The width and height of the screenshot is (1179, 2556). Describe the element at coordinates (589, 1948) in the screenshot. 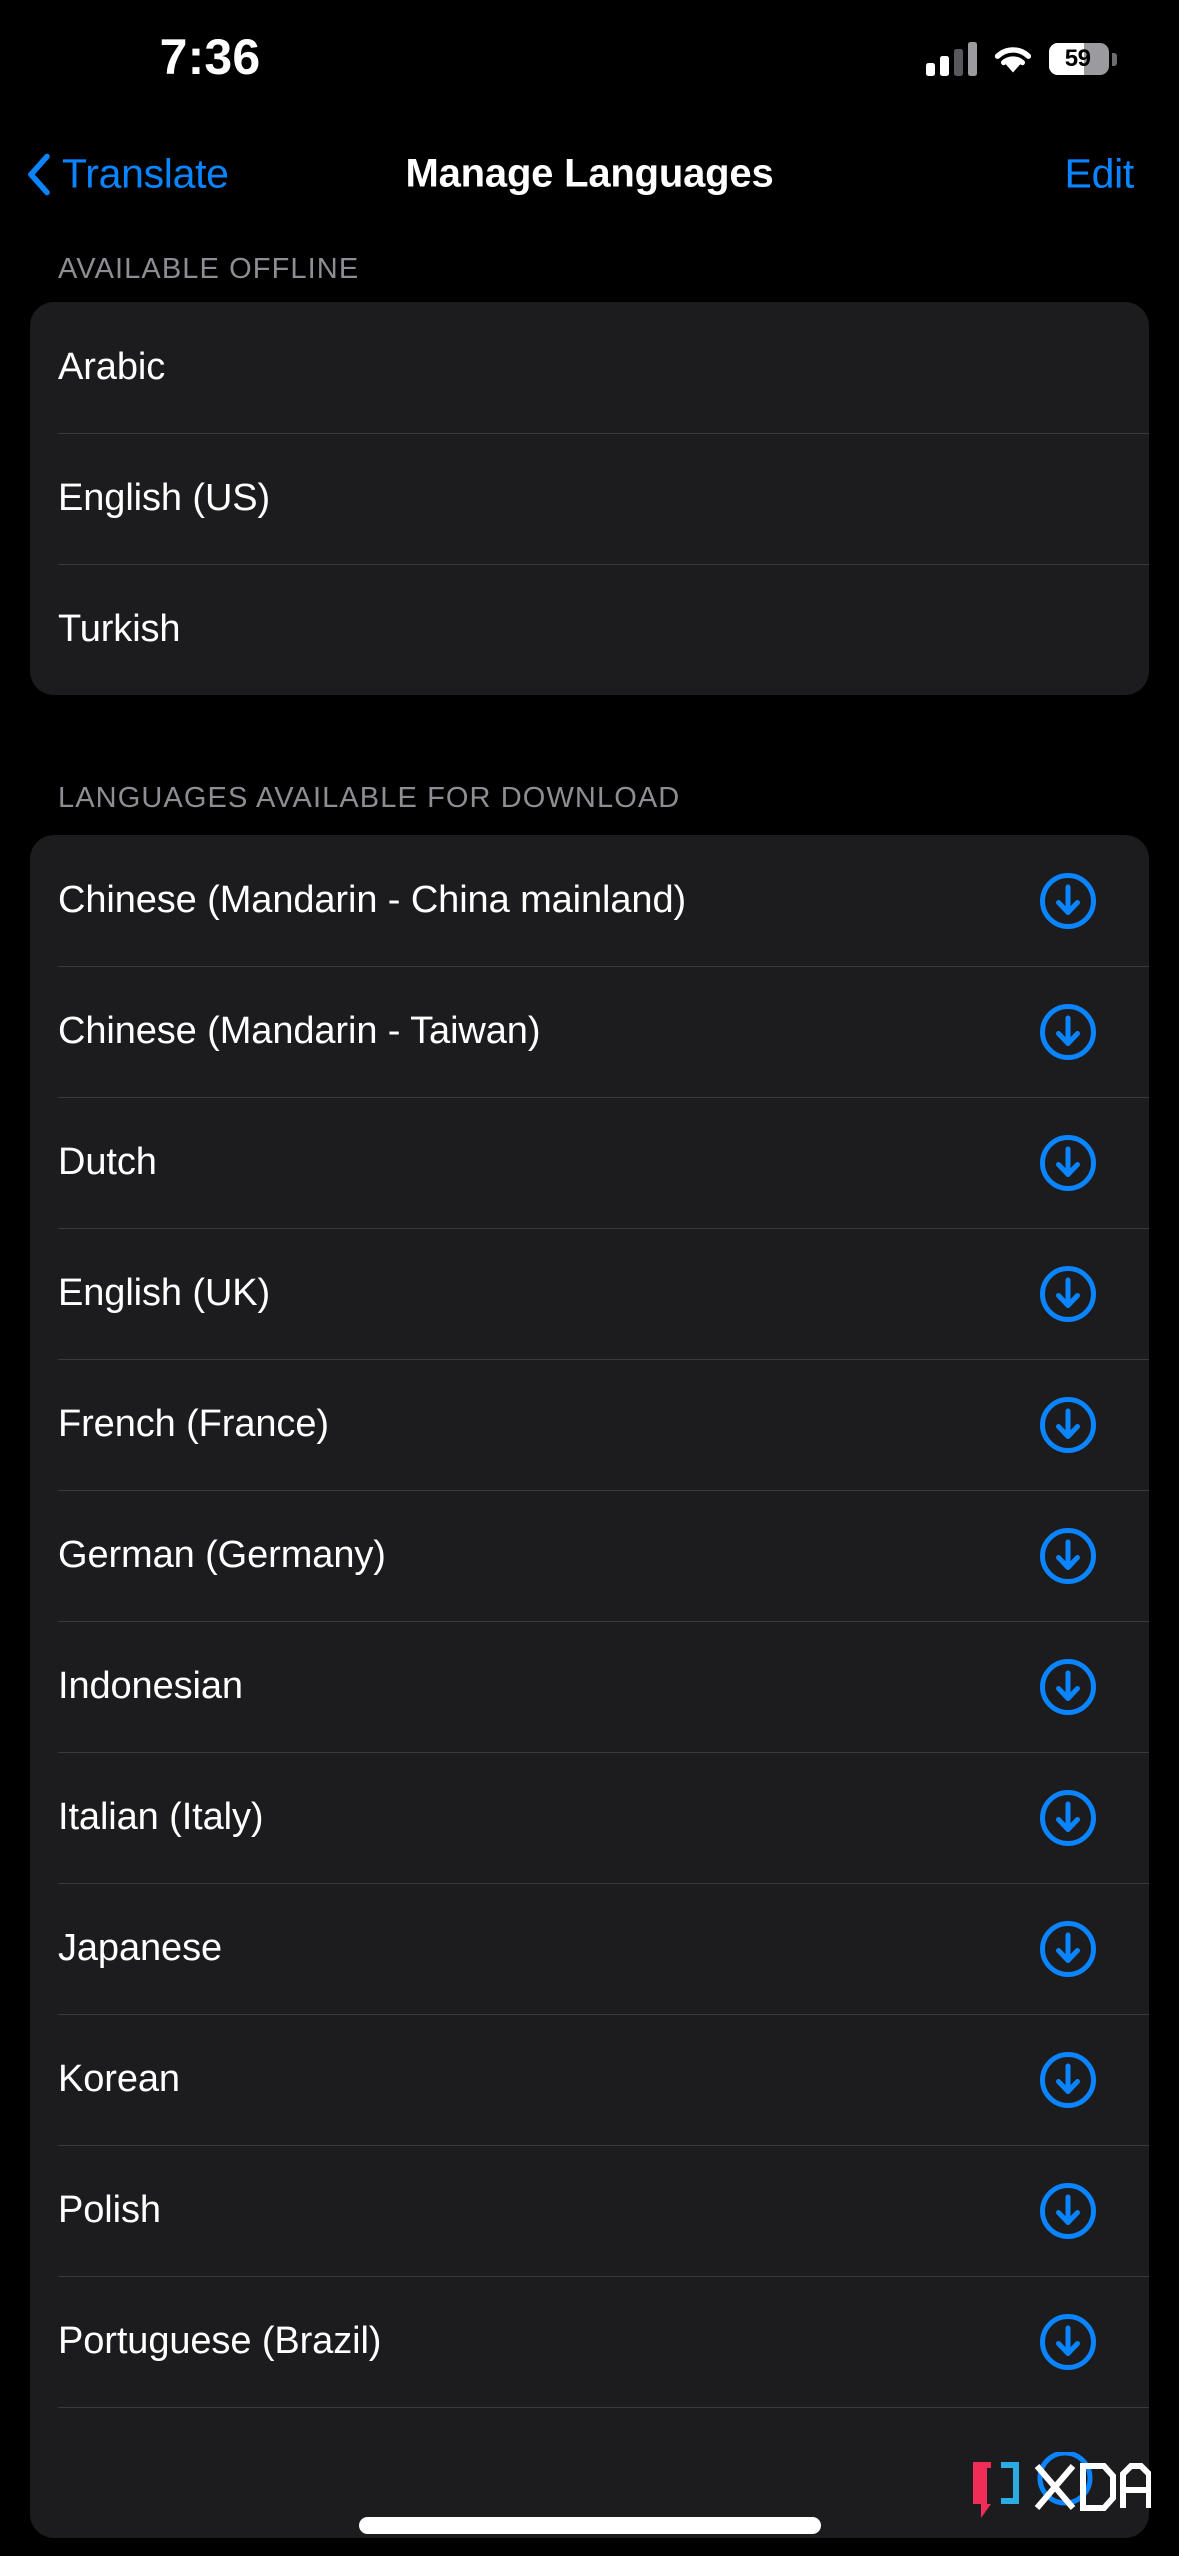

I see `list-item: Japanese` at that location.